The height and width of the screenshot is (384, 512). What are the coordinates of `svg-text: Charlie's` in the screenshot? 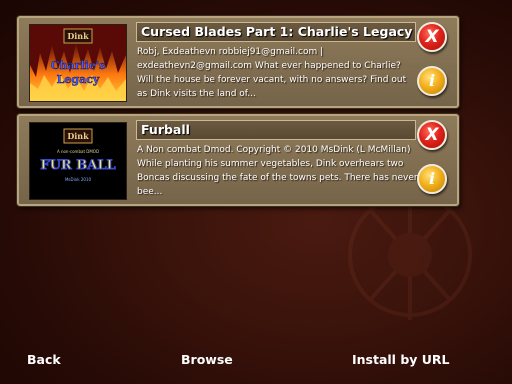 It's located at (78, 65).